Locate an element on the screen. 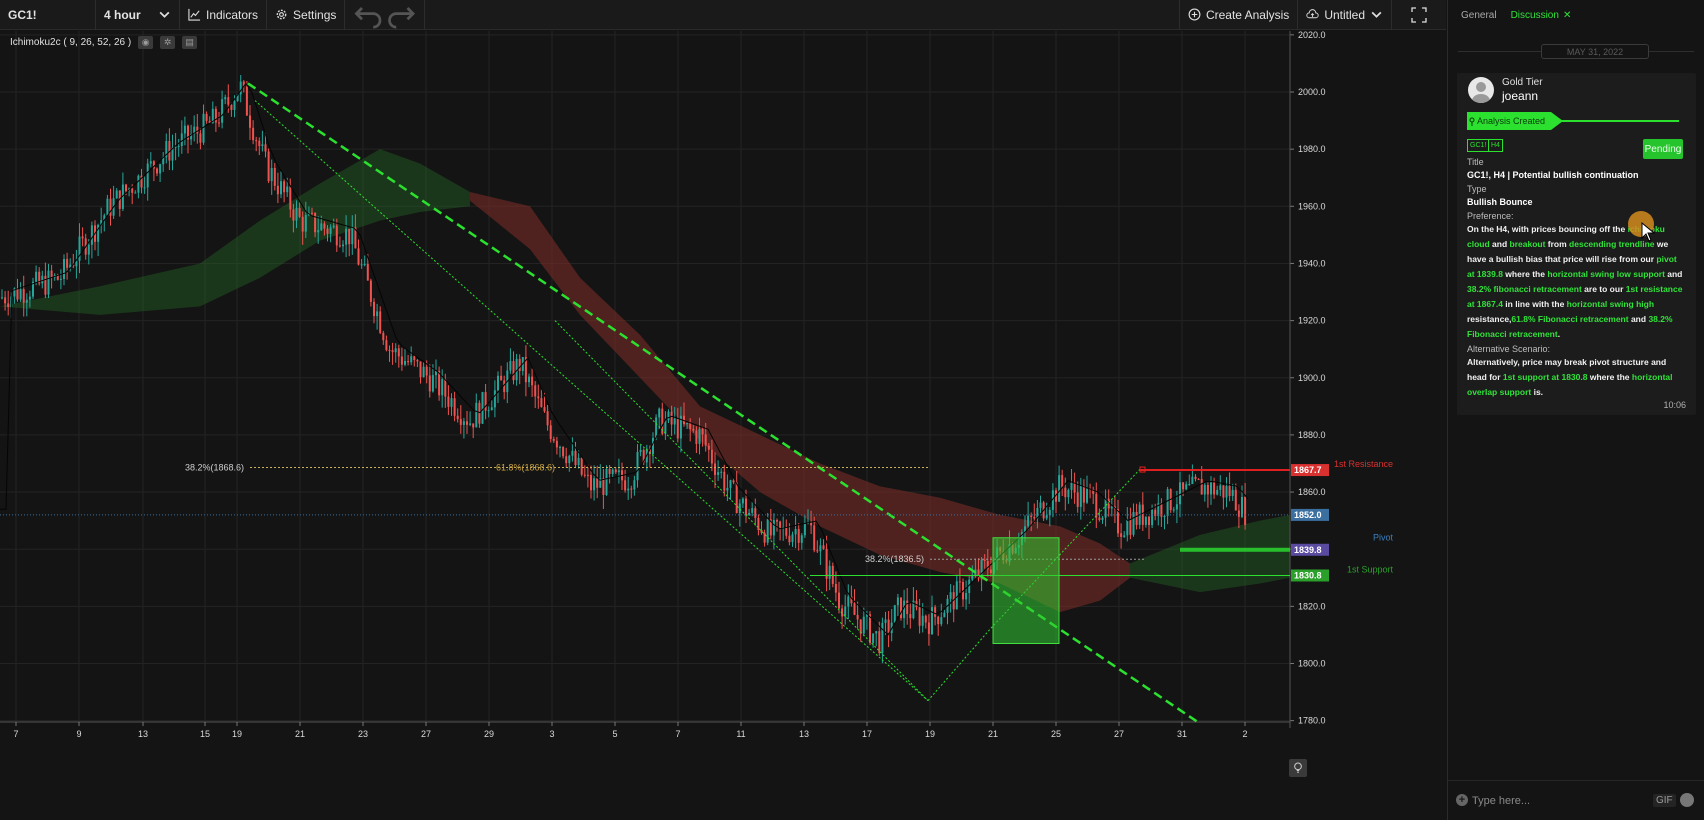 The image size is (1704, 820). create-analysis-label: Create Analysis is located at coordinates (1247, 14).